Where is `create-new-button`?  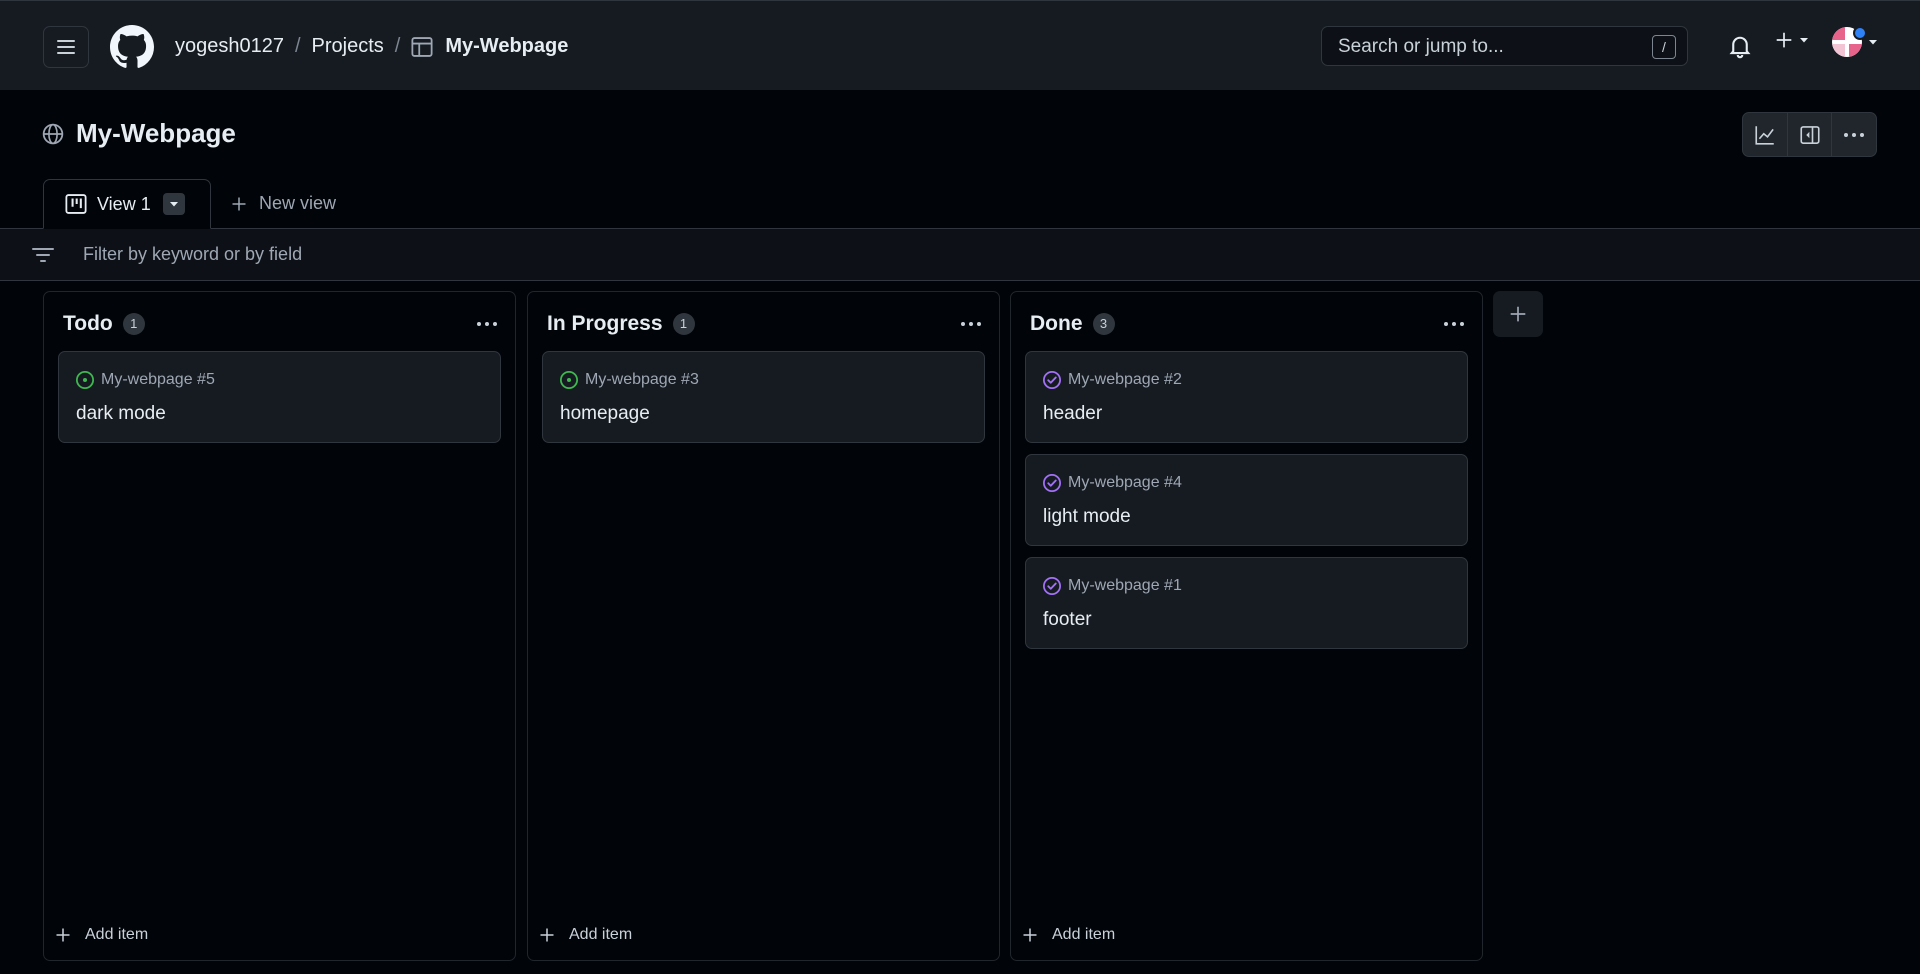 create-new-button is located at coordinates (1792, 40).